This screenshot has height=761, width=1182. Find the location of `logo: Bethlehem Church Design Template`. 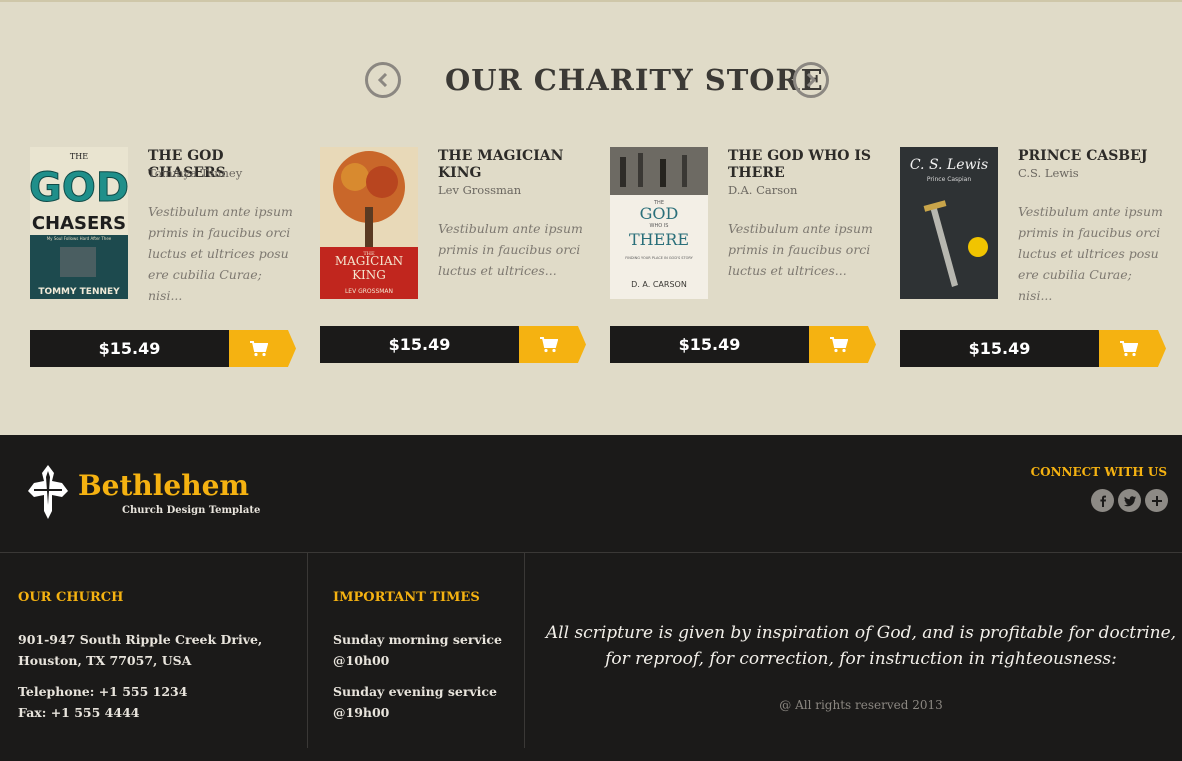

logo: Bethlehem Church Design Template is located at coordinates (144, 493).